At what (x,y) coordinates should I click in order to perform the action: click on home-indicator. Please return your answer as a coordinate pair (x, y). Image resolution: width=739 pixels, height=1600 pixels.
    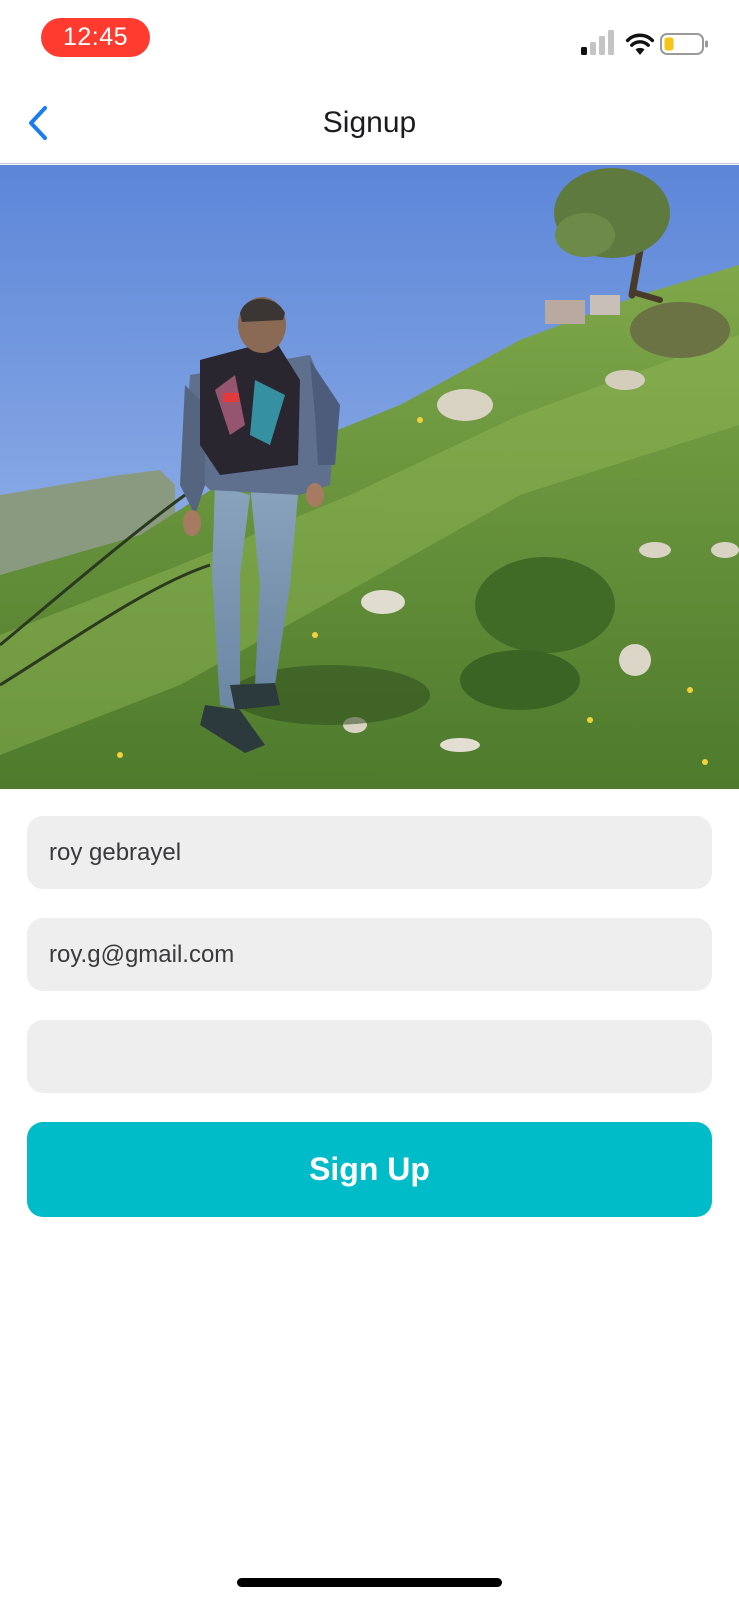
    Looking at the image, I should click on (369, 1582).